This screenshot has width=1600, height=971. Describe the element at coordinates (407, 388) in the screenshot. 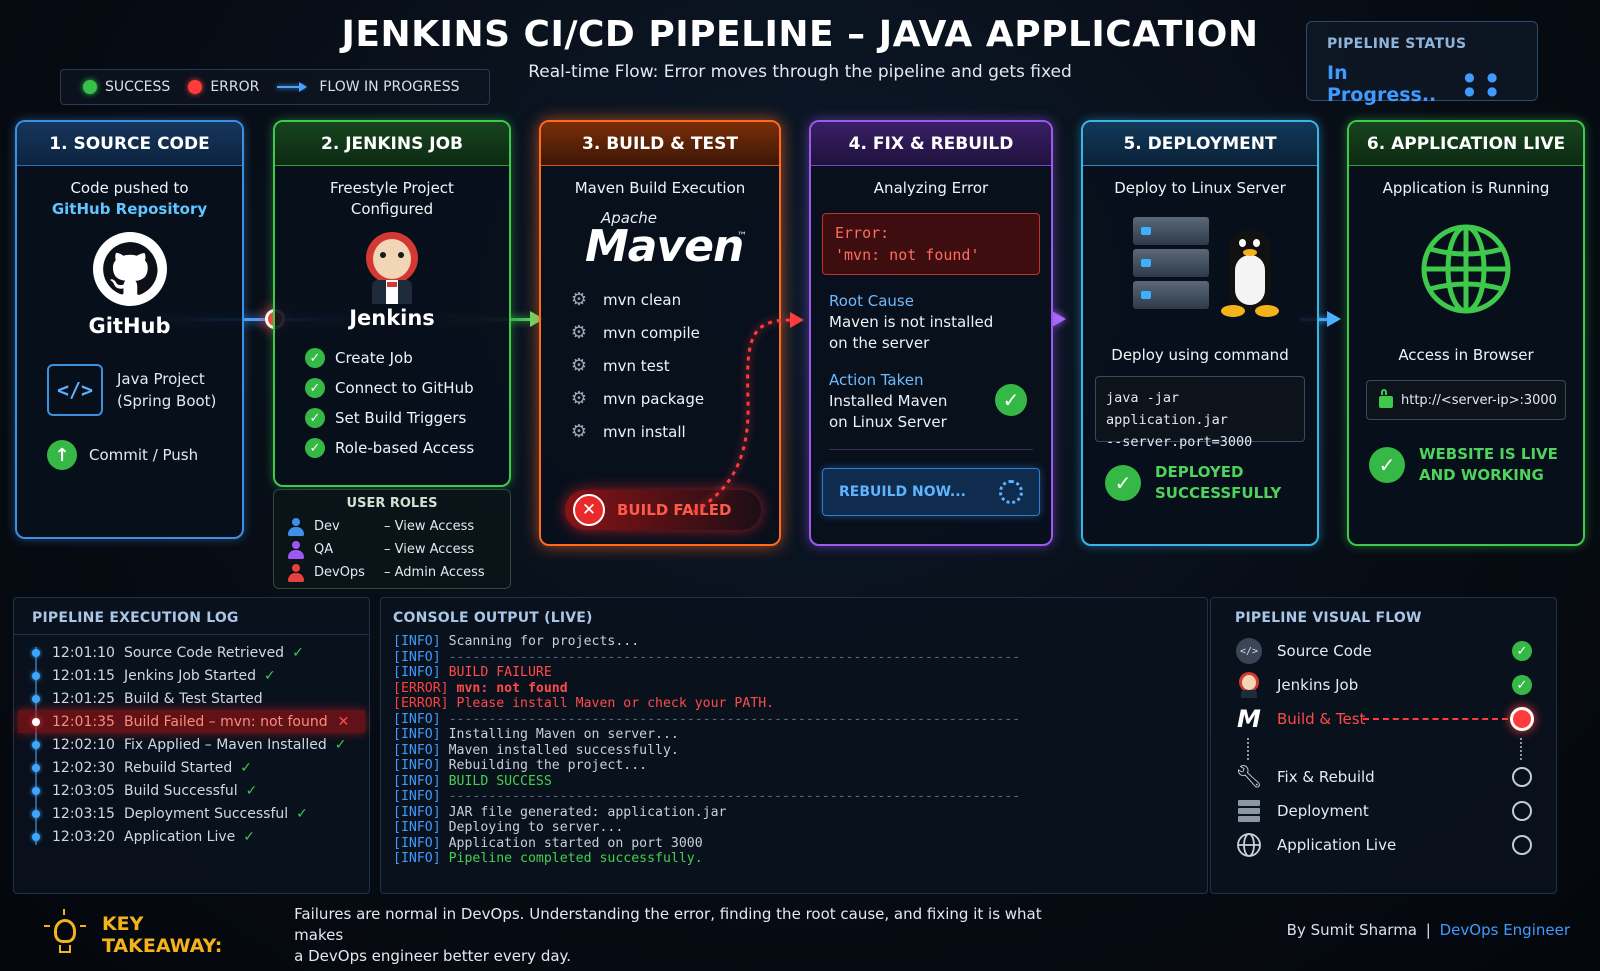

I see `list-item: ✓ Connect to GitHub` at that location.